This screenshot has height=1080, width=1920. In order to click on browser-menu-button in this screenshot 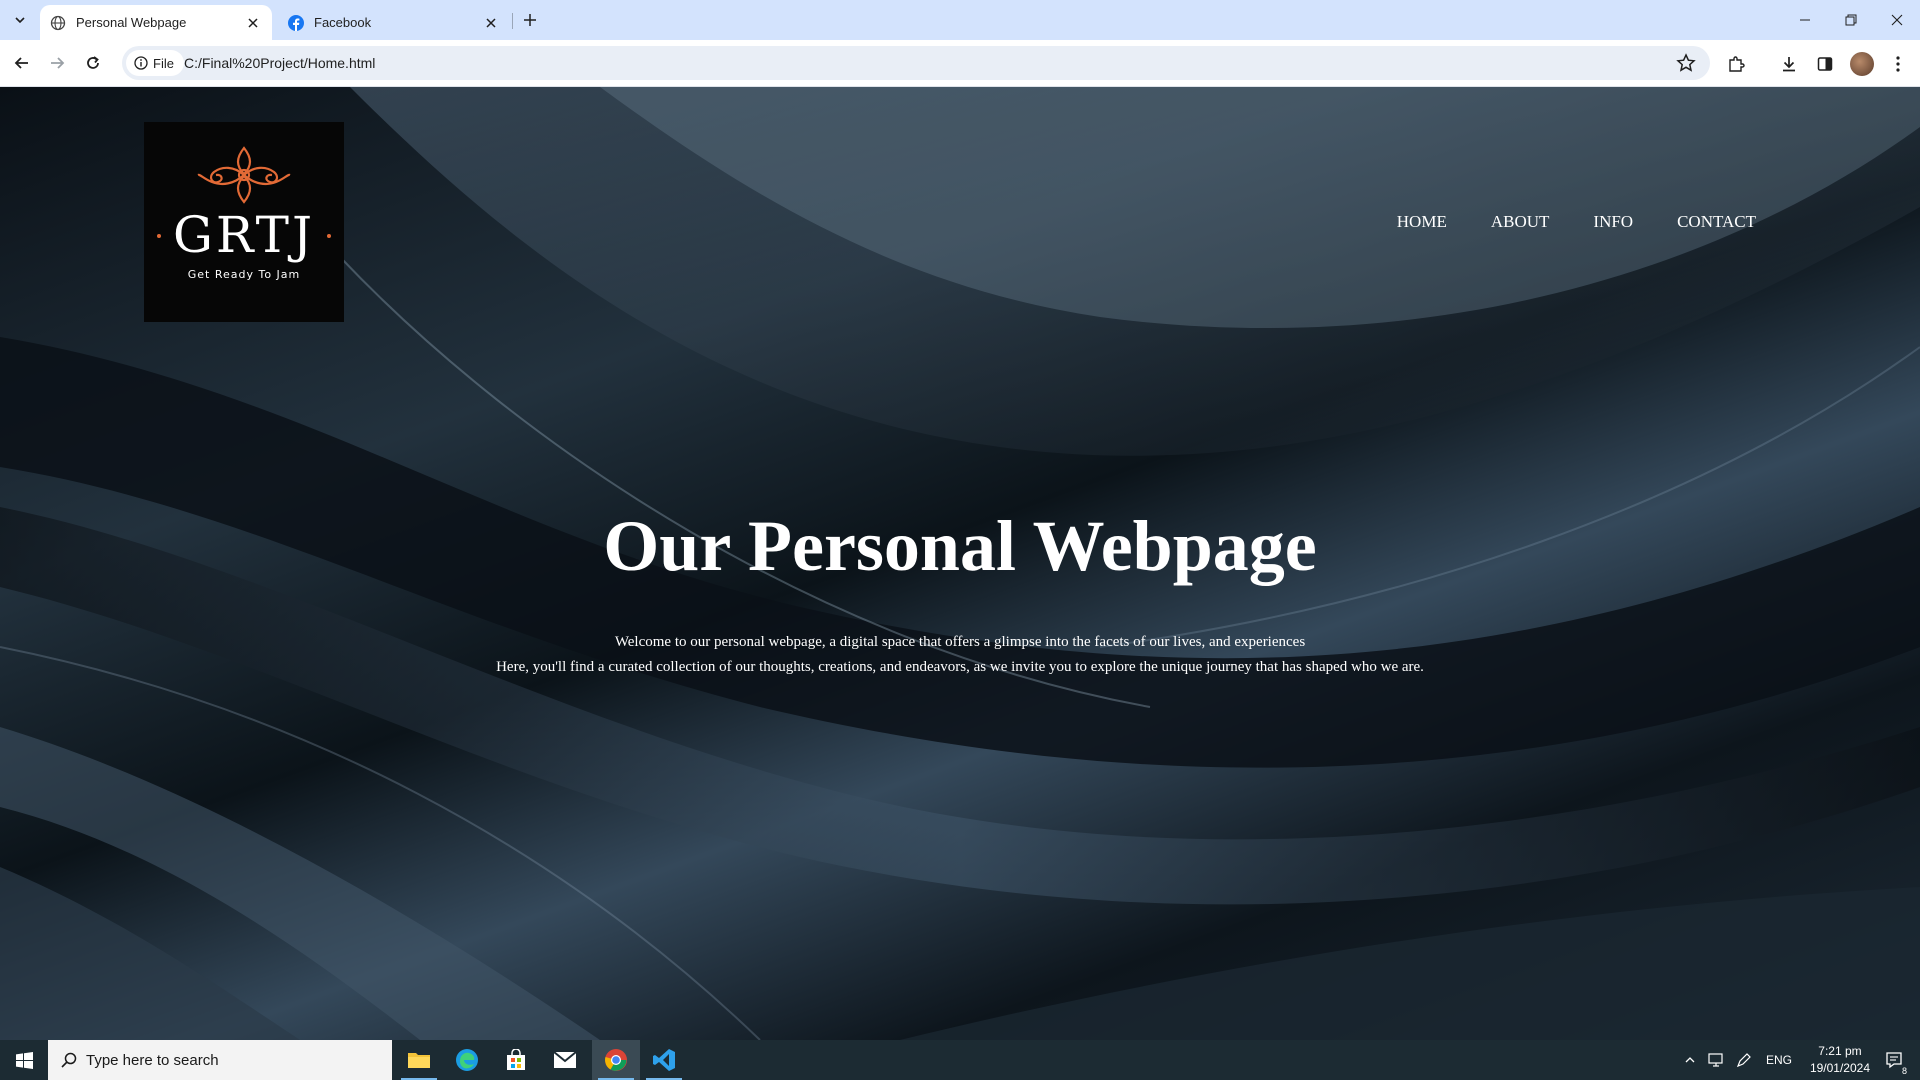, I will do `click(1898, 64)`.